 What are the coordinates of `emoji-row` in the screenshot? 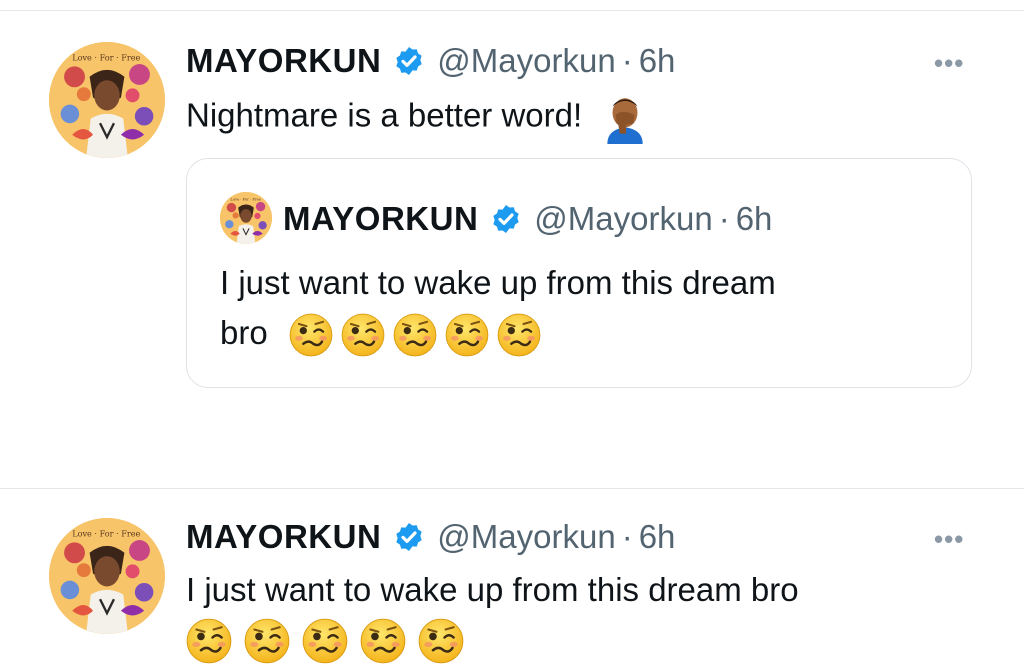 It's located at (325, 641).